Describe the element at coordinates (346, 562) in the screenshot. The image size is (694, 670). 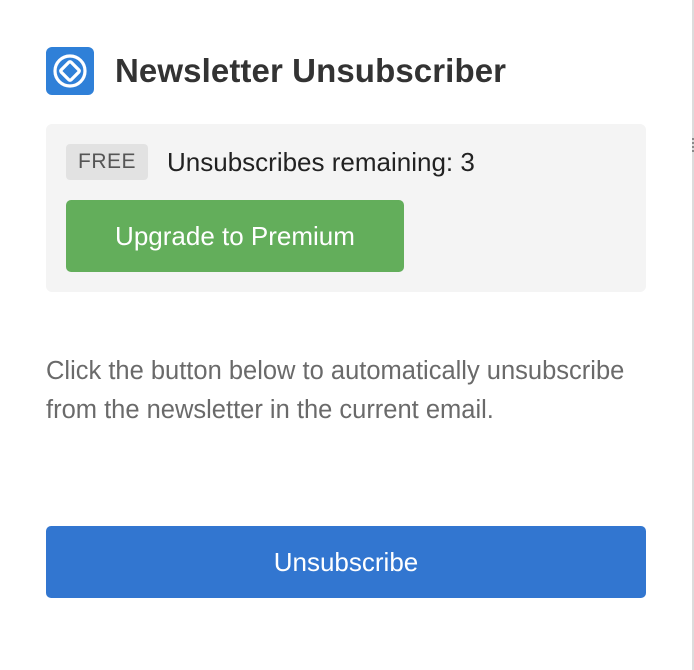
I see `unsubscribe-button: Unsubscribe` at that location.